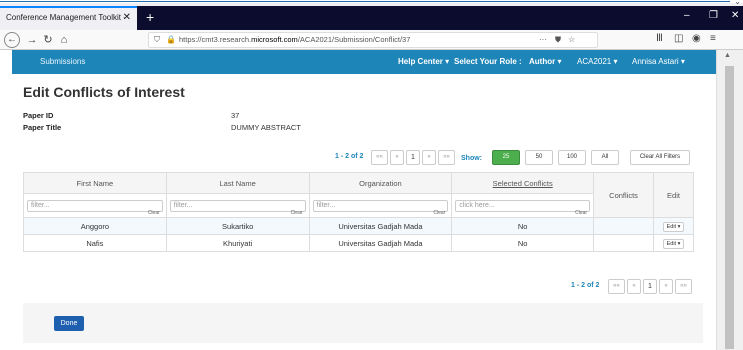  I want to click on pocket-icon: ⛊, so click(558, 40).